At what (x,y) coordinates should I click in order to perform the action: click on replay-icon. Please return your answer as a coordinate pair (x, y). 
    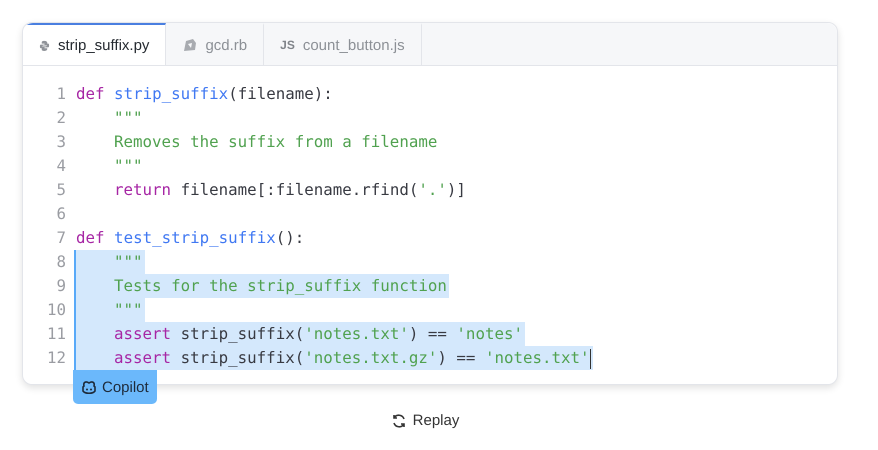
    Looking at the image, I should click on (398, 420).